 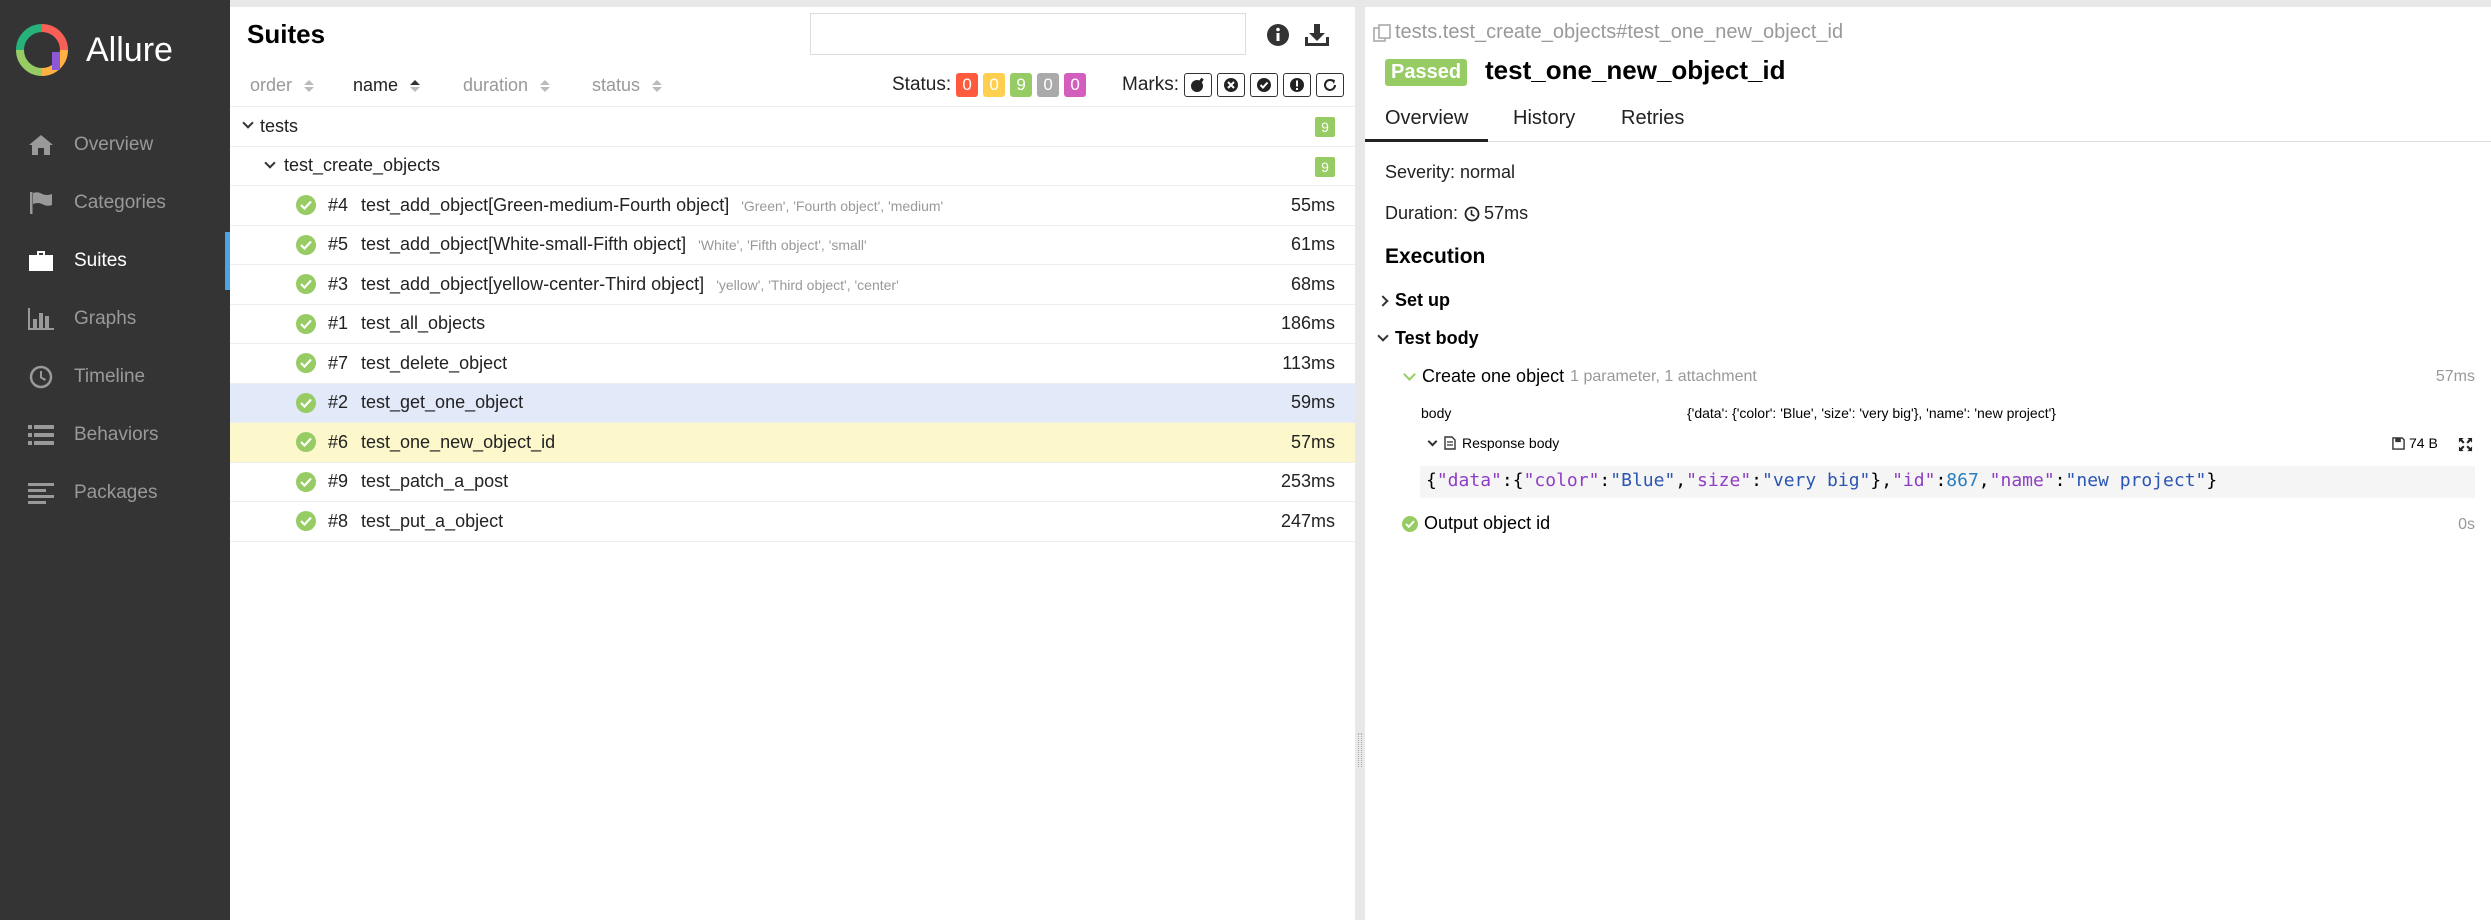 I want to click on file-icon, so click(x=1450, y=443).